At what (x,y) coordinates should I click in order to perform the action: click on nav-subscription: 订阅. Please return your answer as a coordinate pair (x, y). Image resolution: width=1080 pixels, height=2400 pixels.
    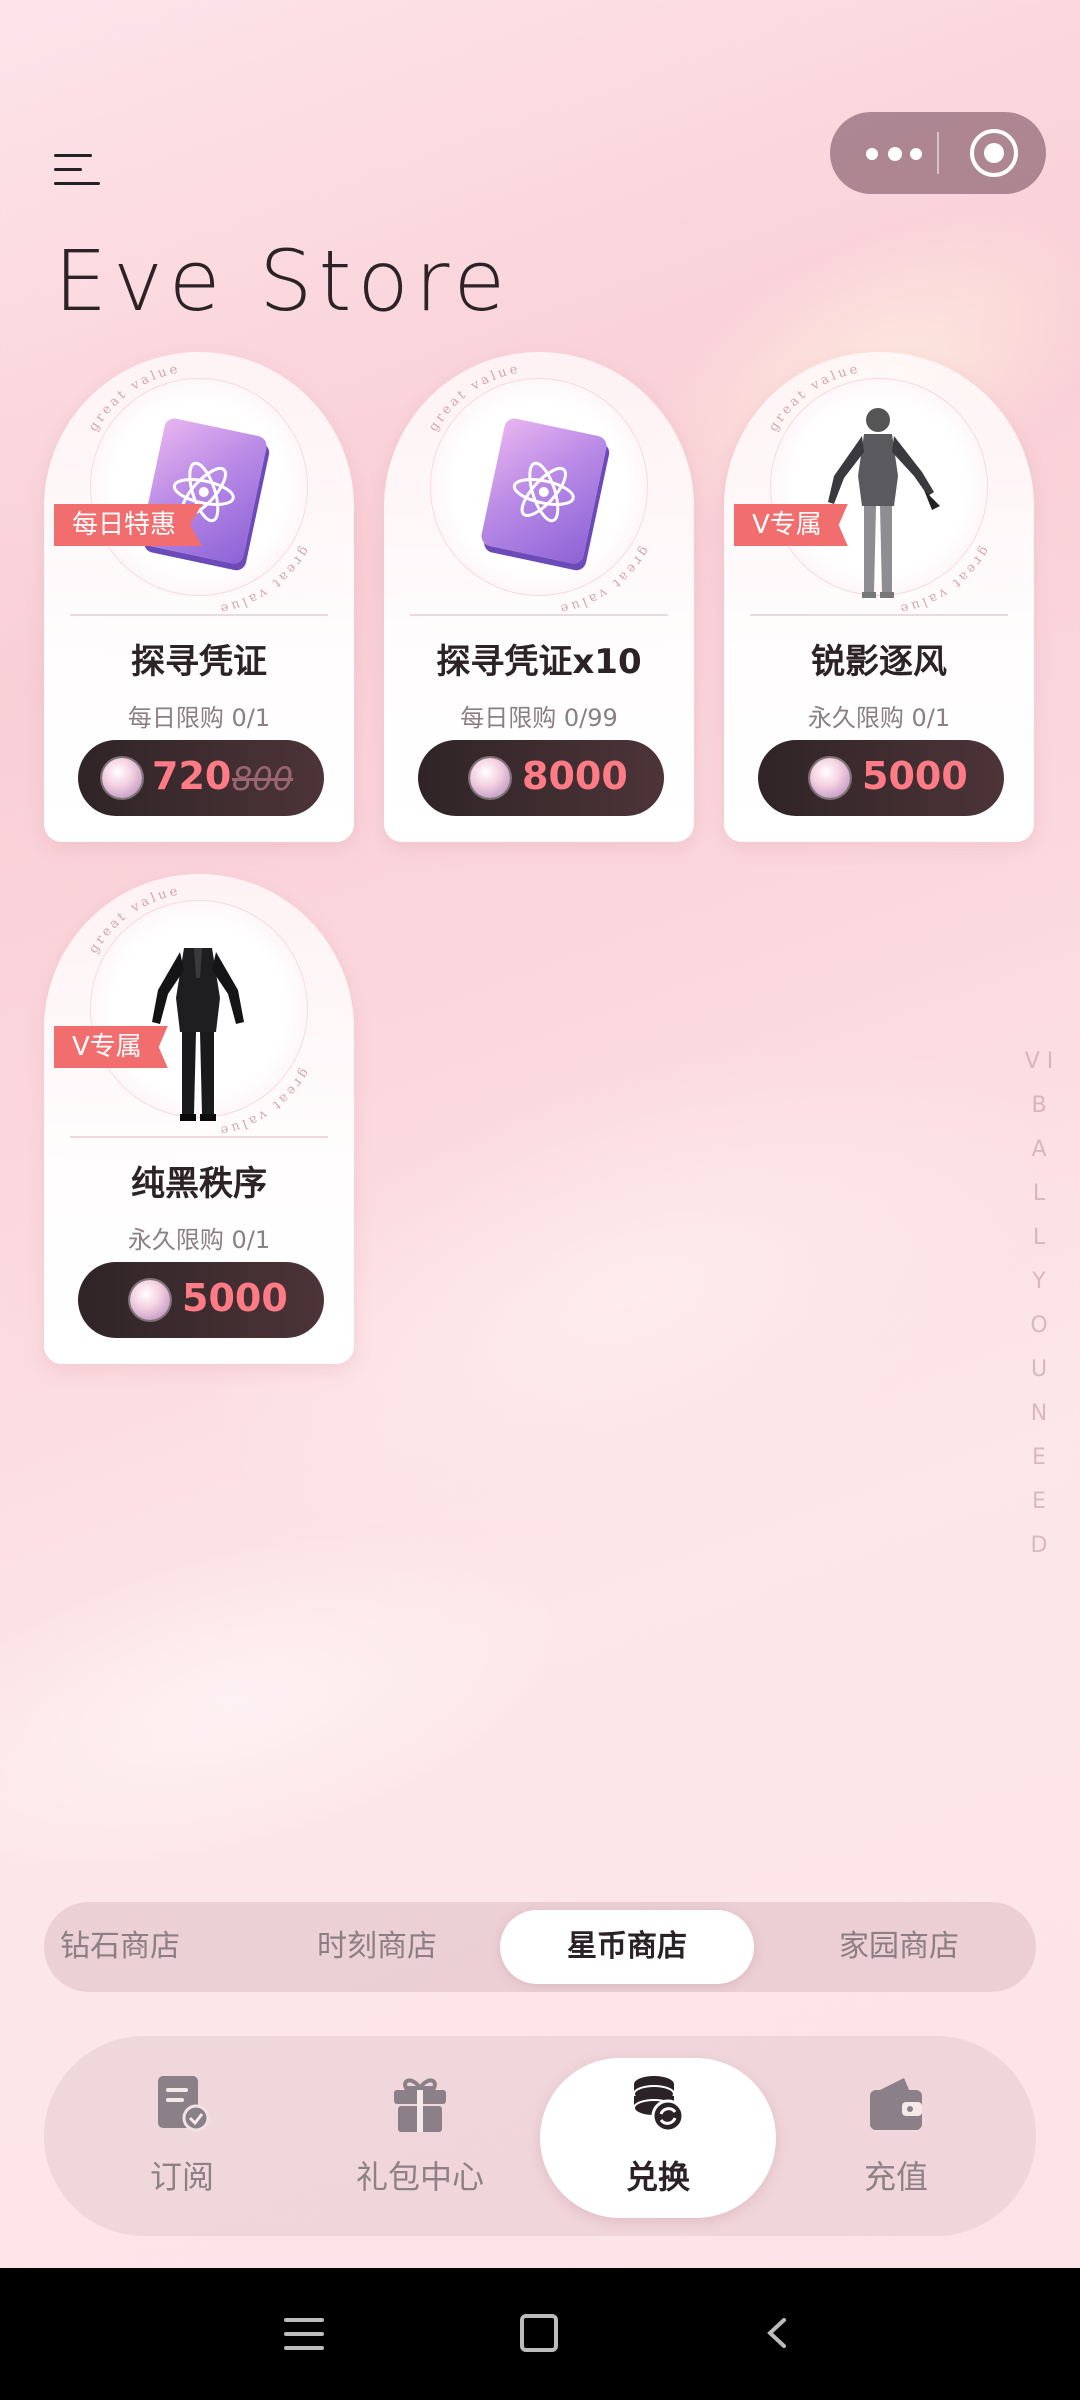
    Looking at the image, I should click on (182, 2136).